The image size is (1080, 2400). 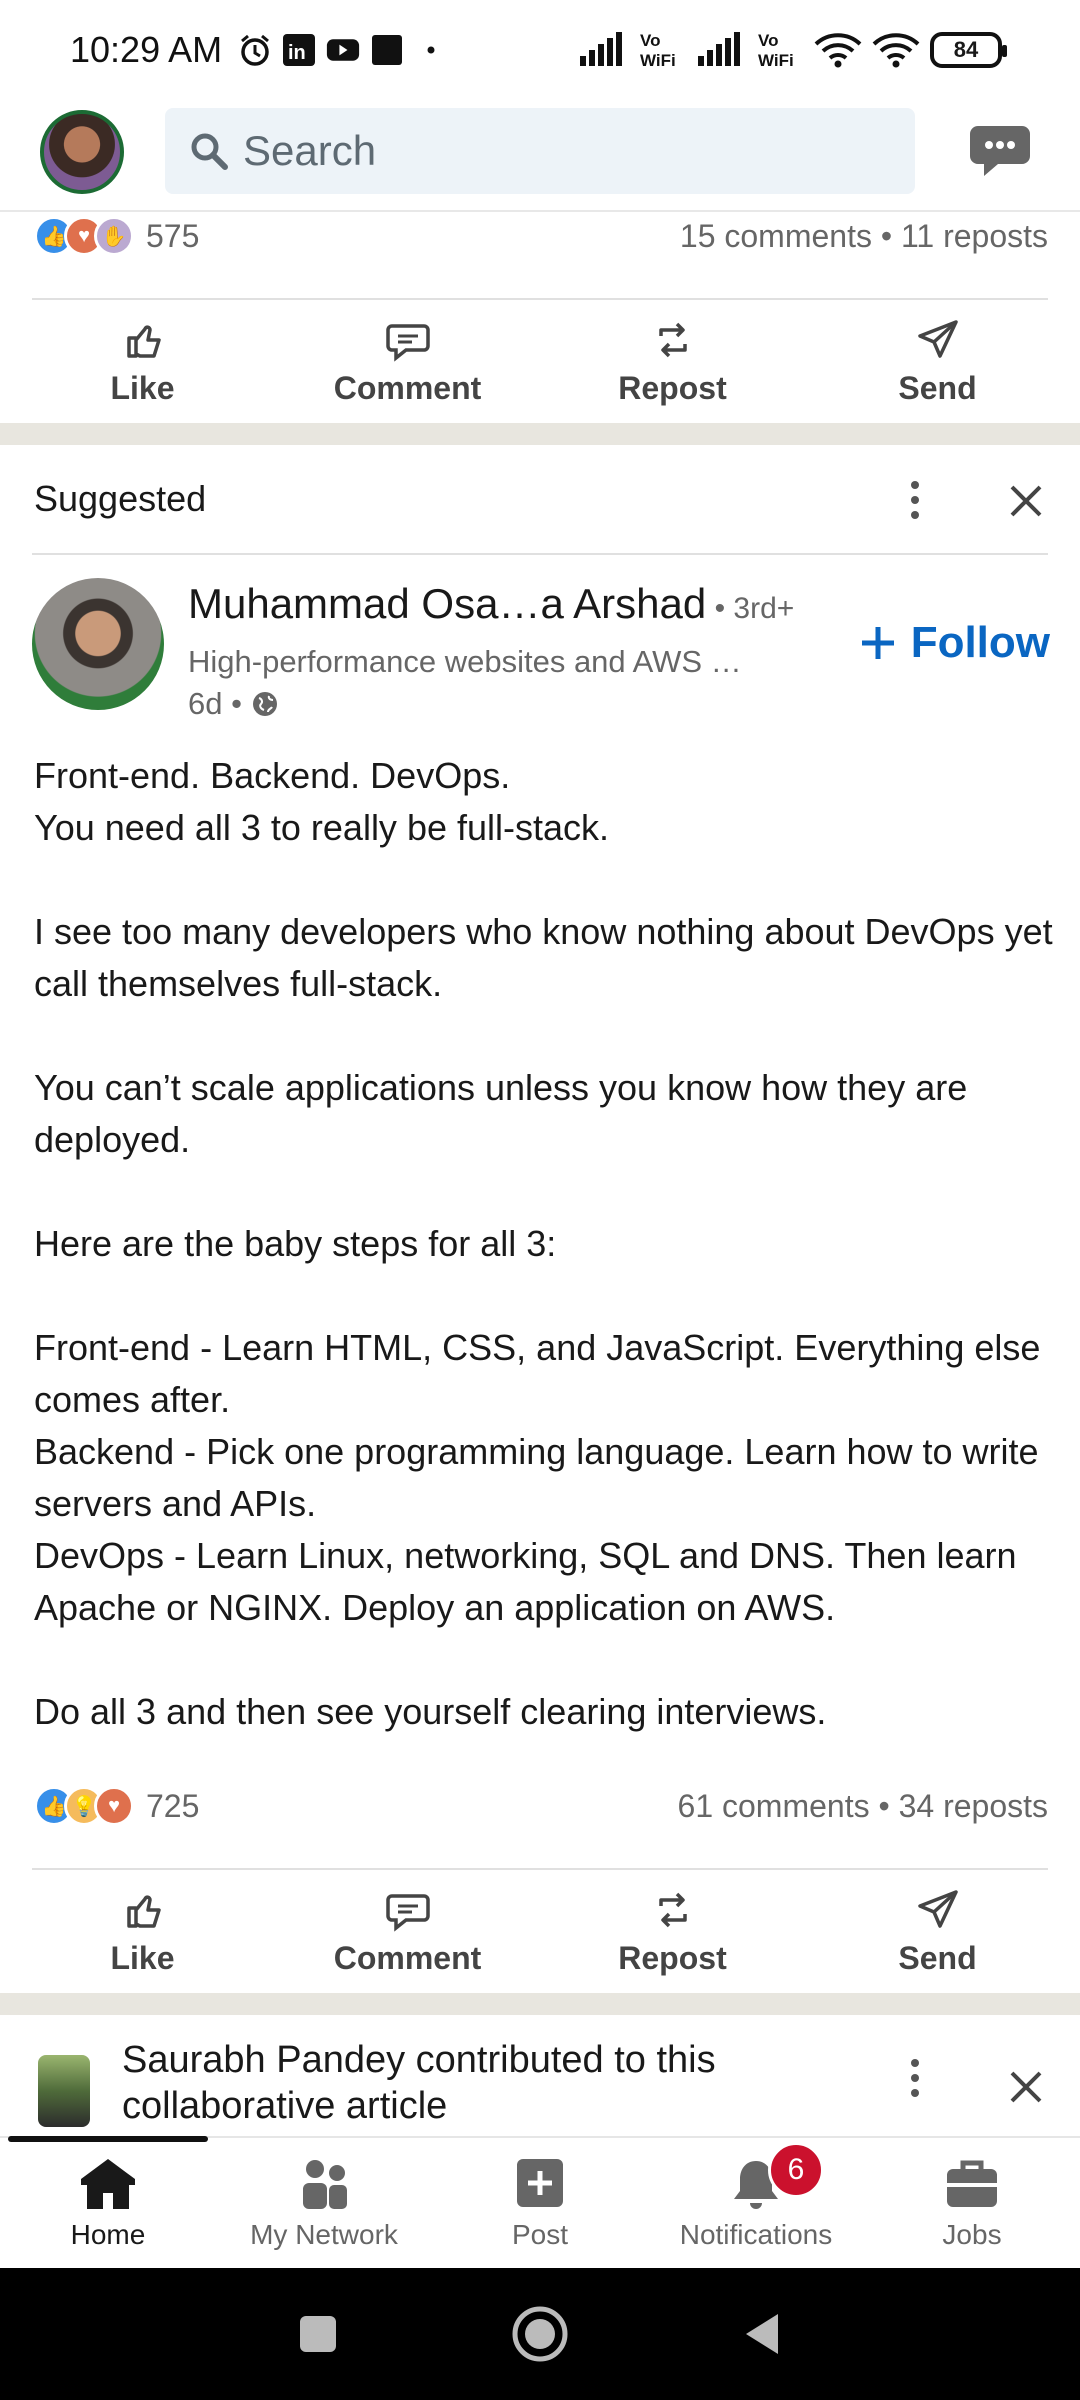 What do you see at coordinates (114, 236) in the screenshot?
I see `support-reaction-icon: ✋` at bounding box center [114, 236].